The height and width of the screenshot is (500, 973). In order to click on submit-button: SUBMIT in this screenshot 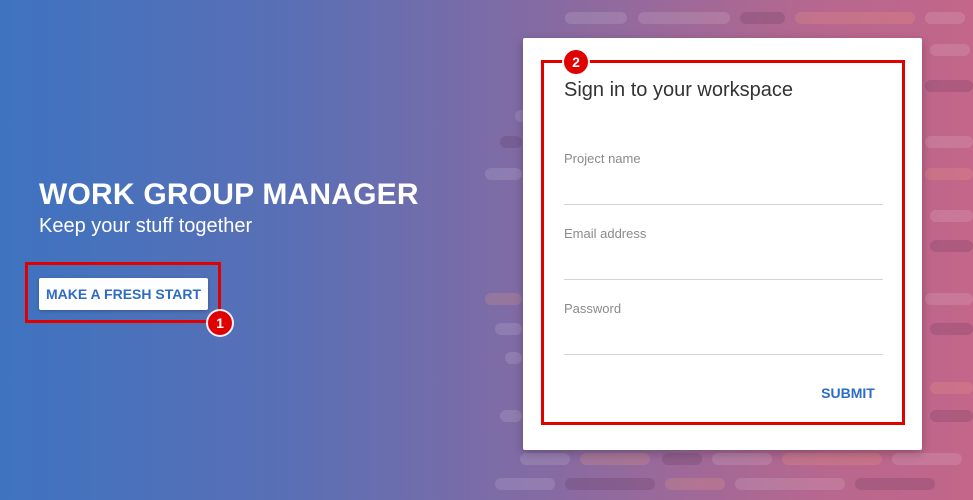, I will do `click(848, 393)`.